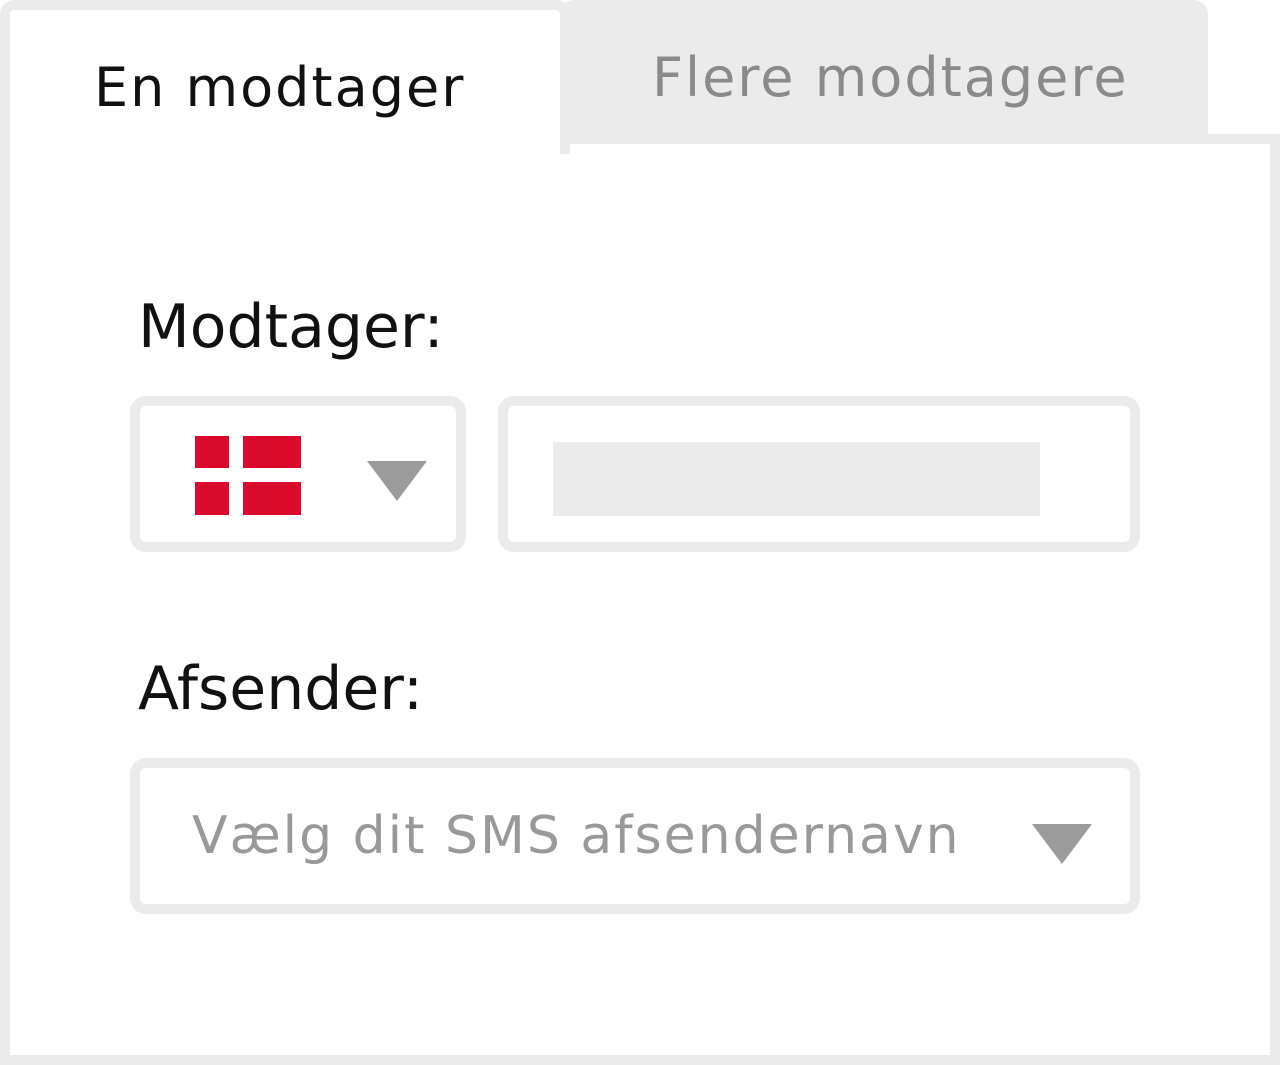 The image size is (1280, 1065). What do you see at coordinates (796, 479) in the screenshot?
I see `phone-number-input` at bounding box center [796, 479].